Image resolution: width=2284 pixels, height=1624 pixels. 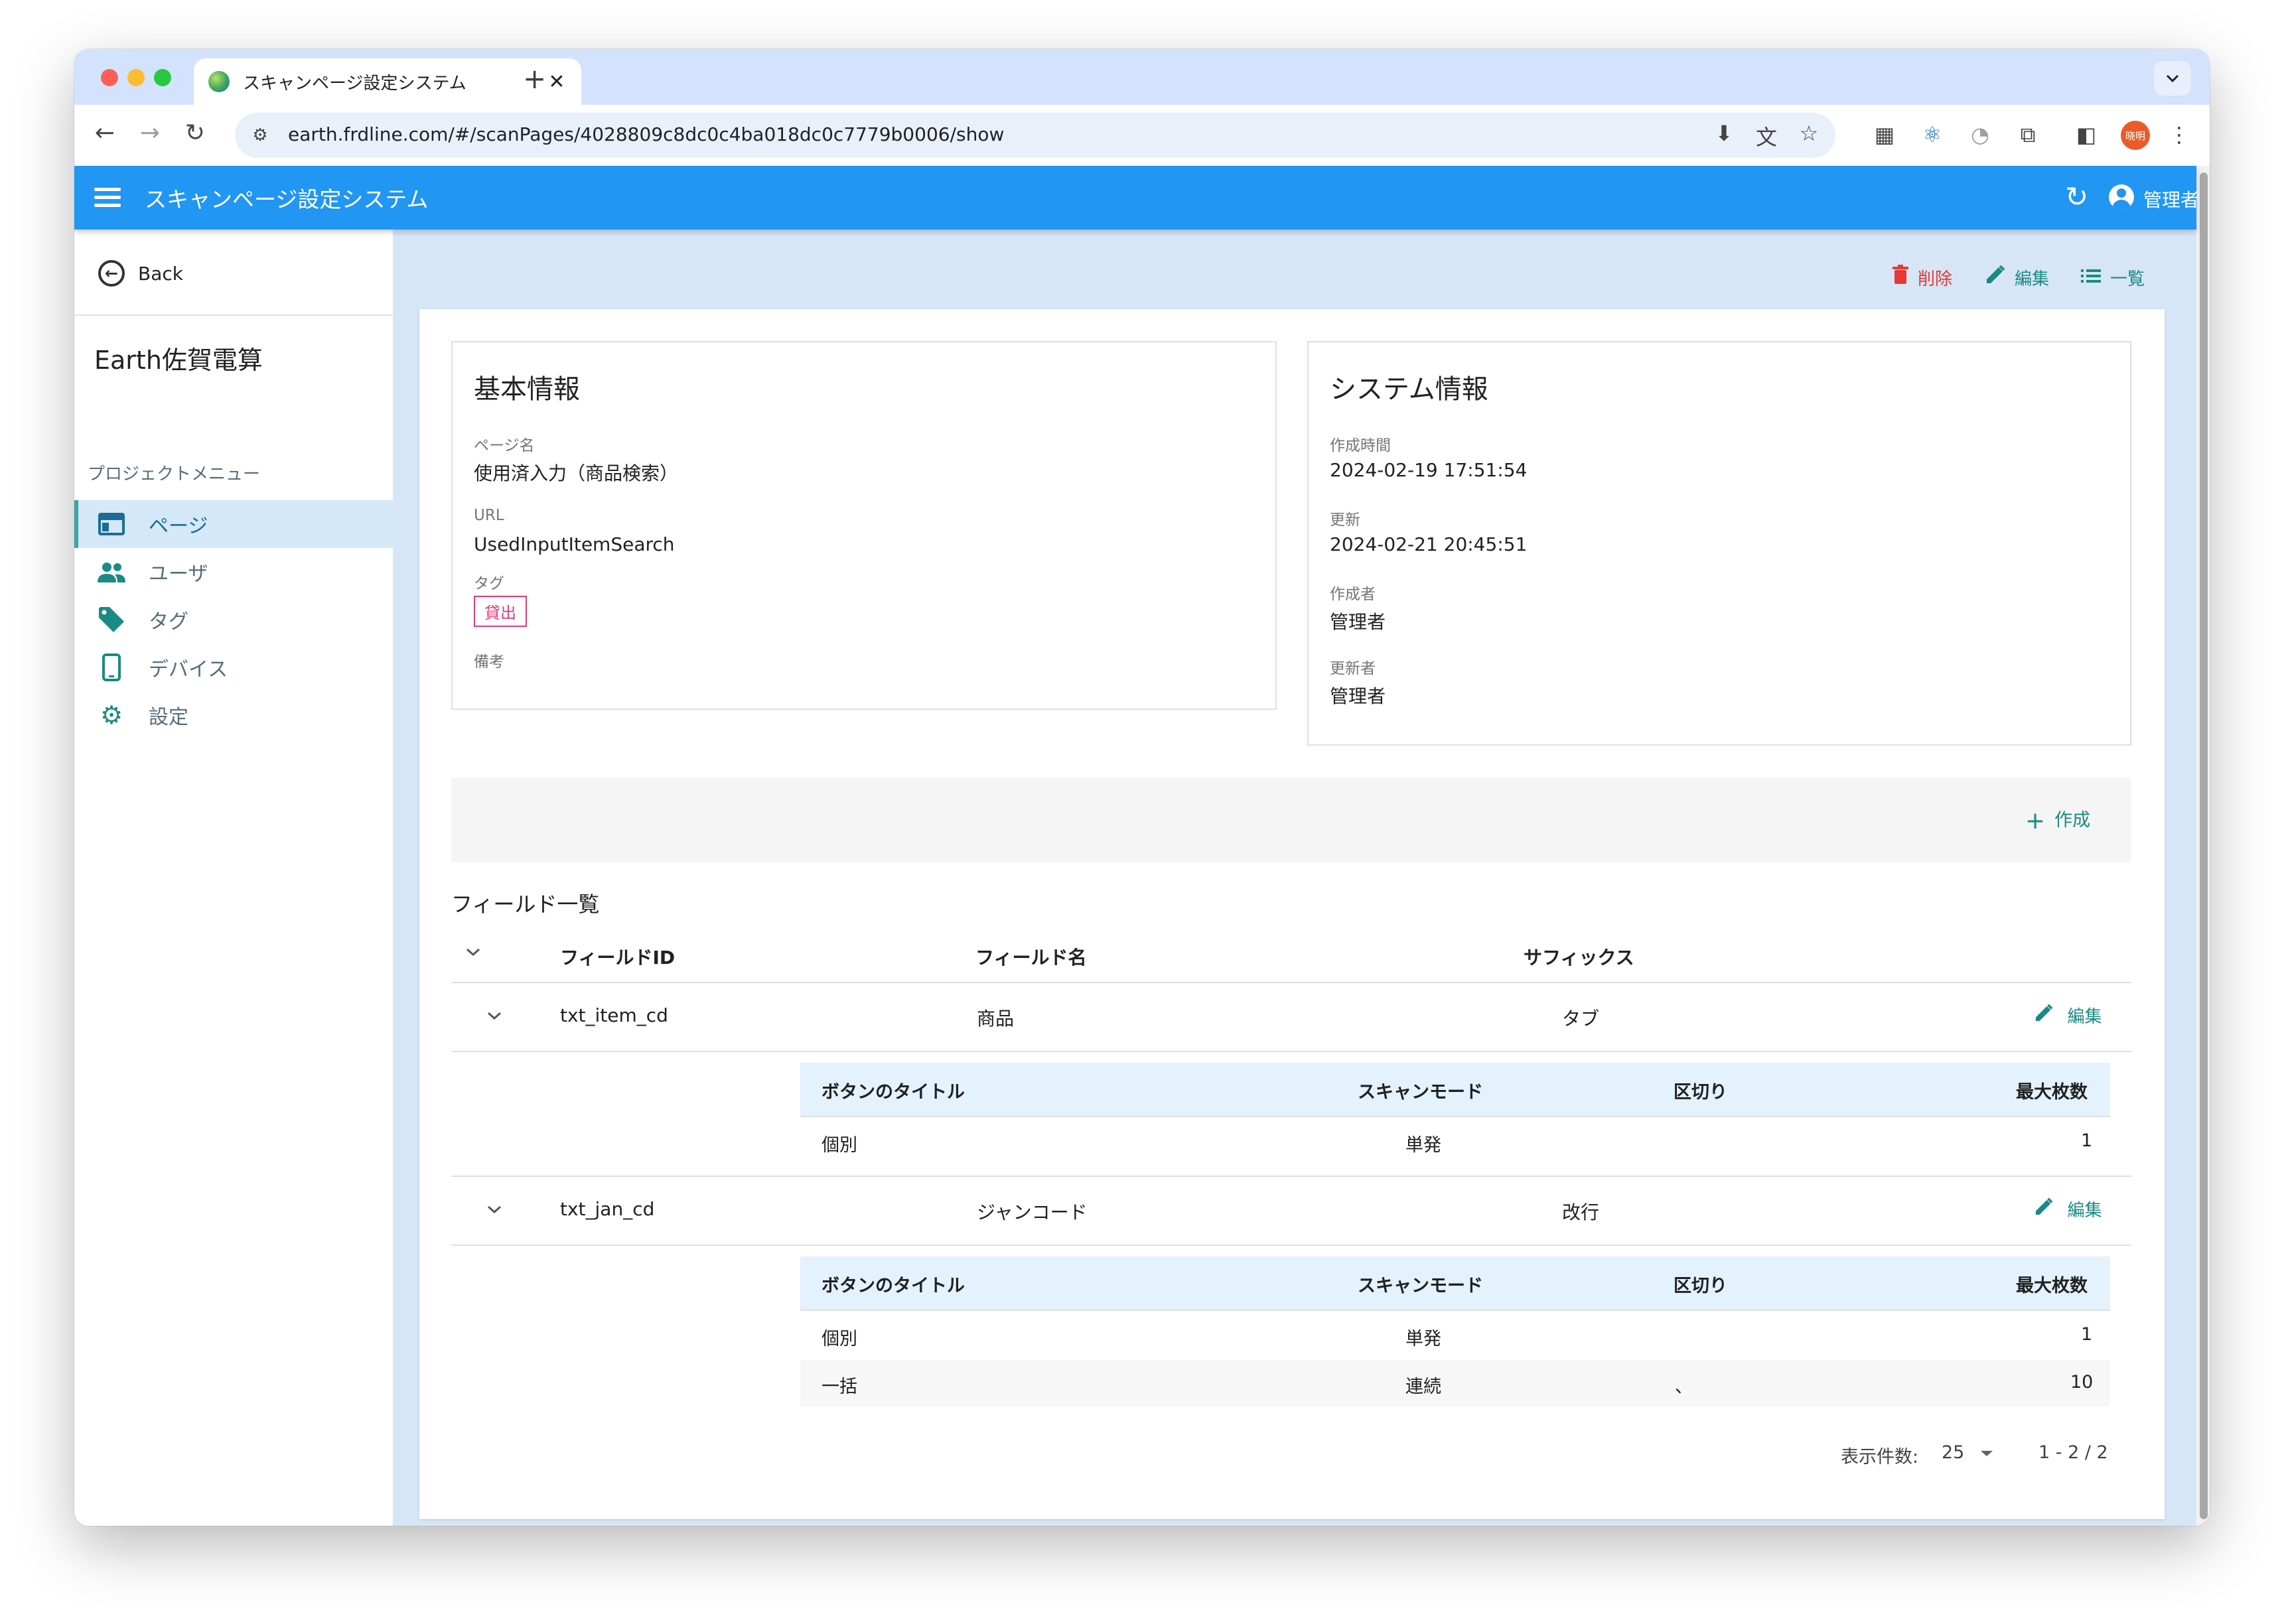 What do you see at coordinates (174, 474) in the screenshot?
I see `project-menu-label: プロジェクトメニュー` at bounding box center [174, 474].